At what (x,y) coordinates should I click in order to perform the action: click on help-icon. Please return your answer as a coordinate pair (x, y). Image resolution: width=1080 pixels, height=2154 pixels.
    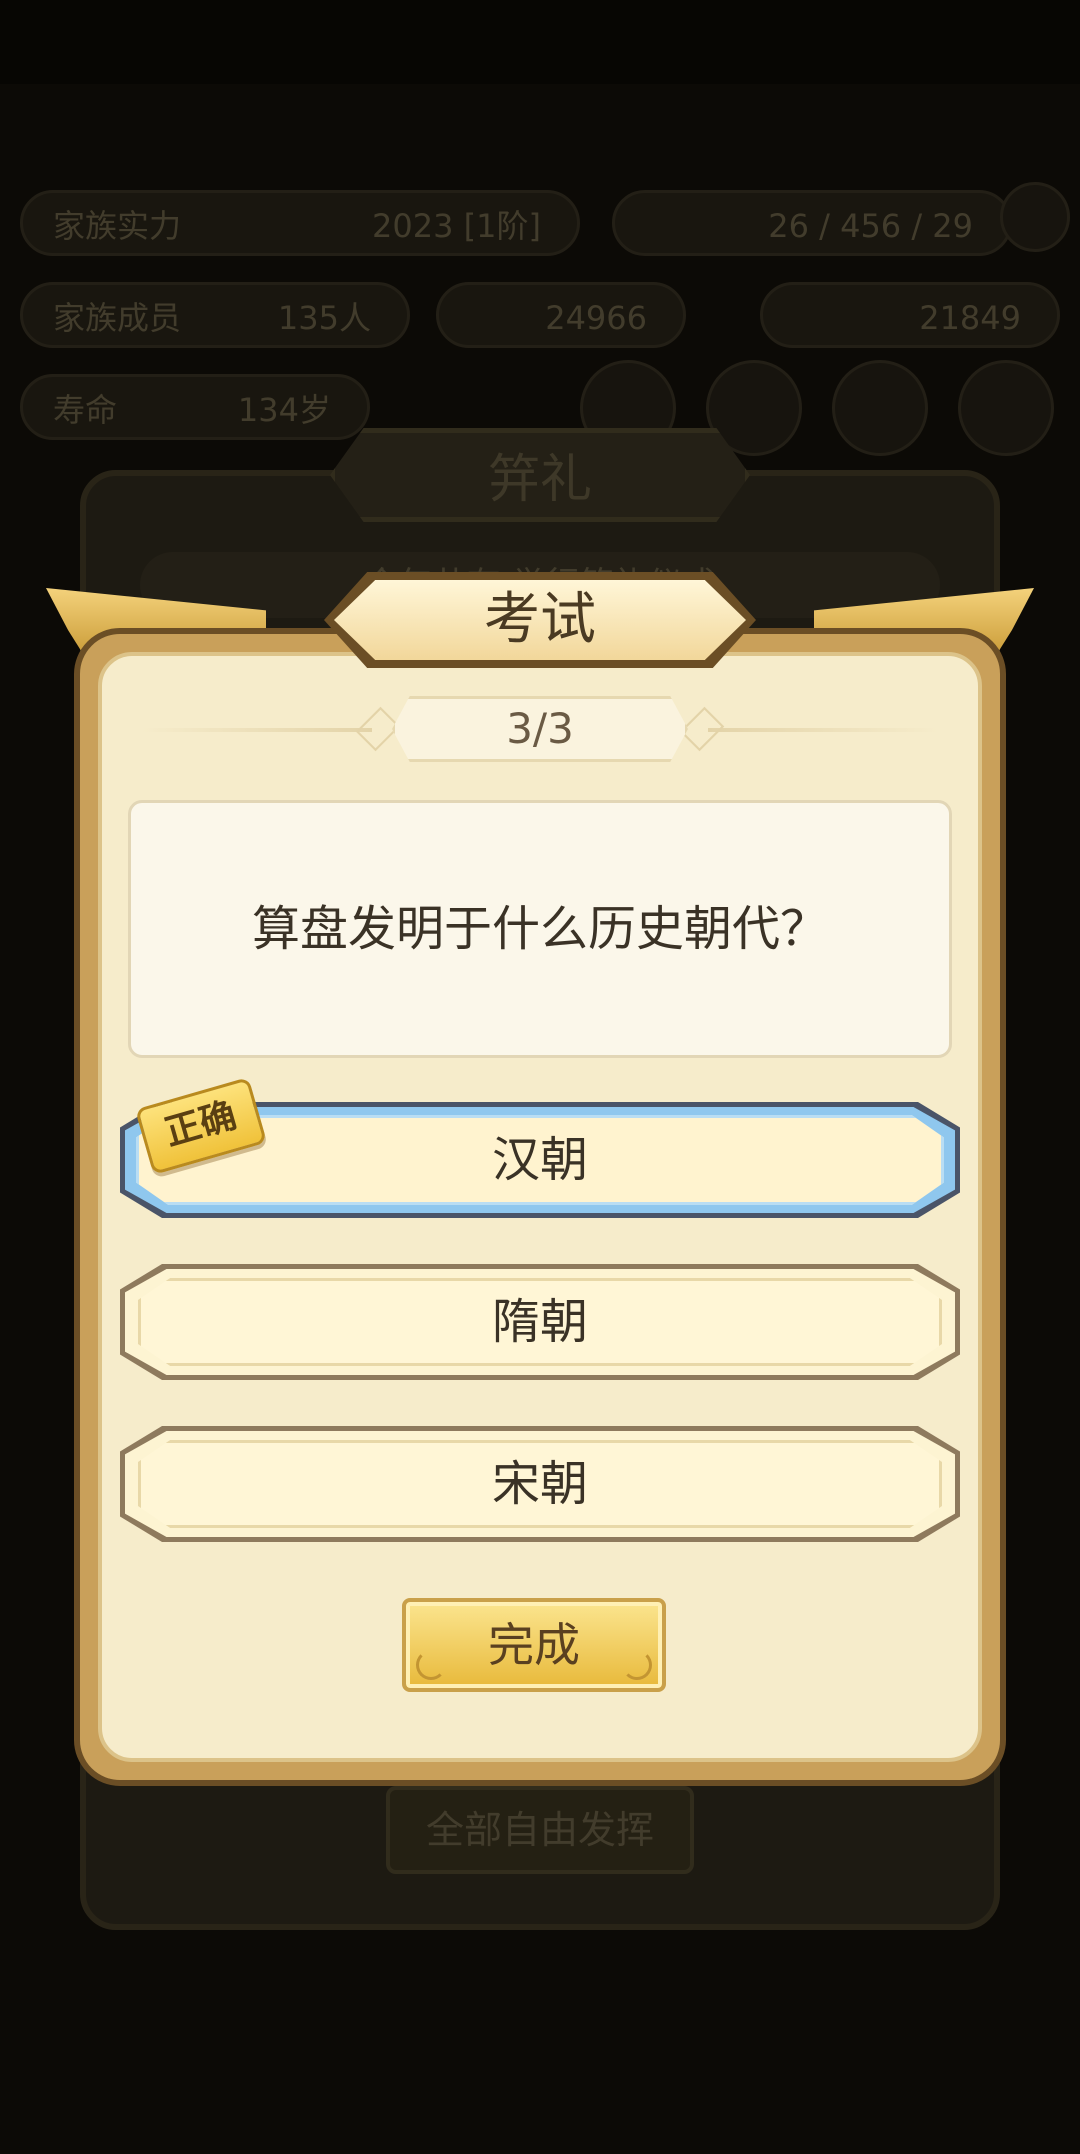
    Looking at the image, I should click on (1035, 217).